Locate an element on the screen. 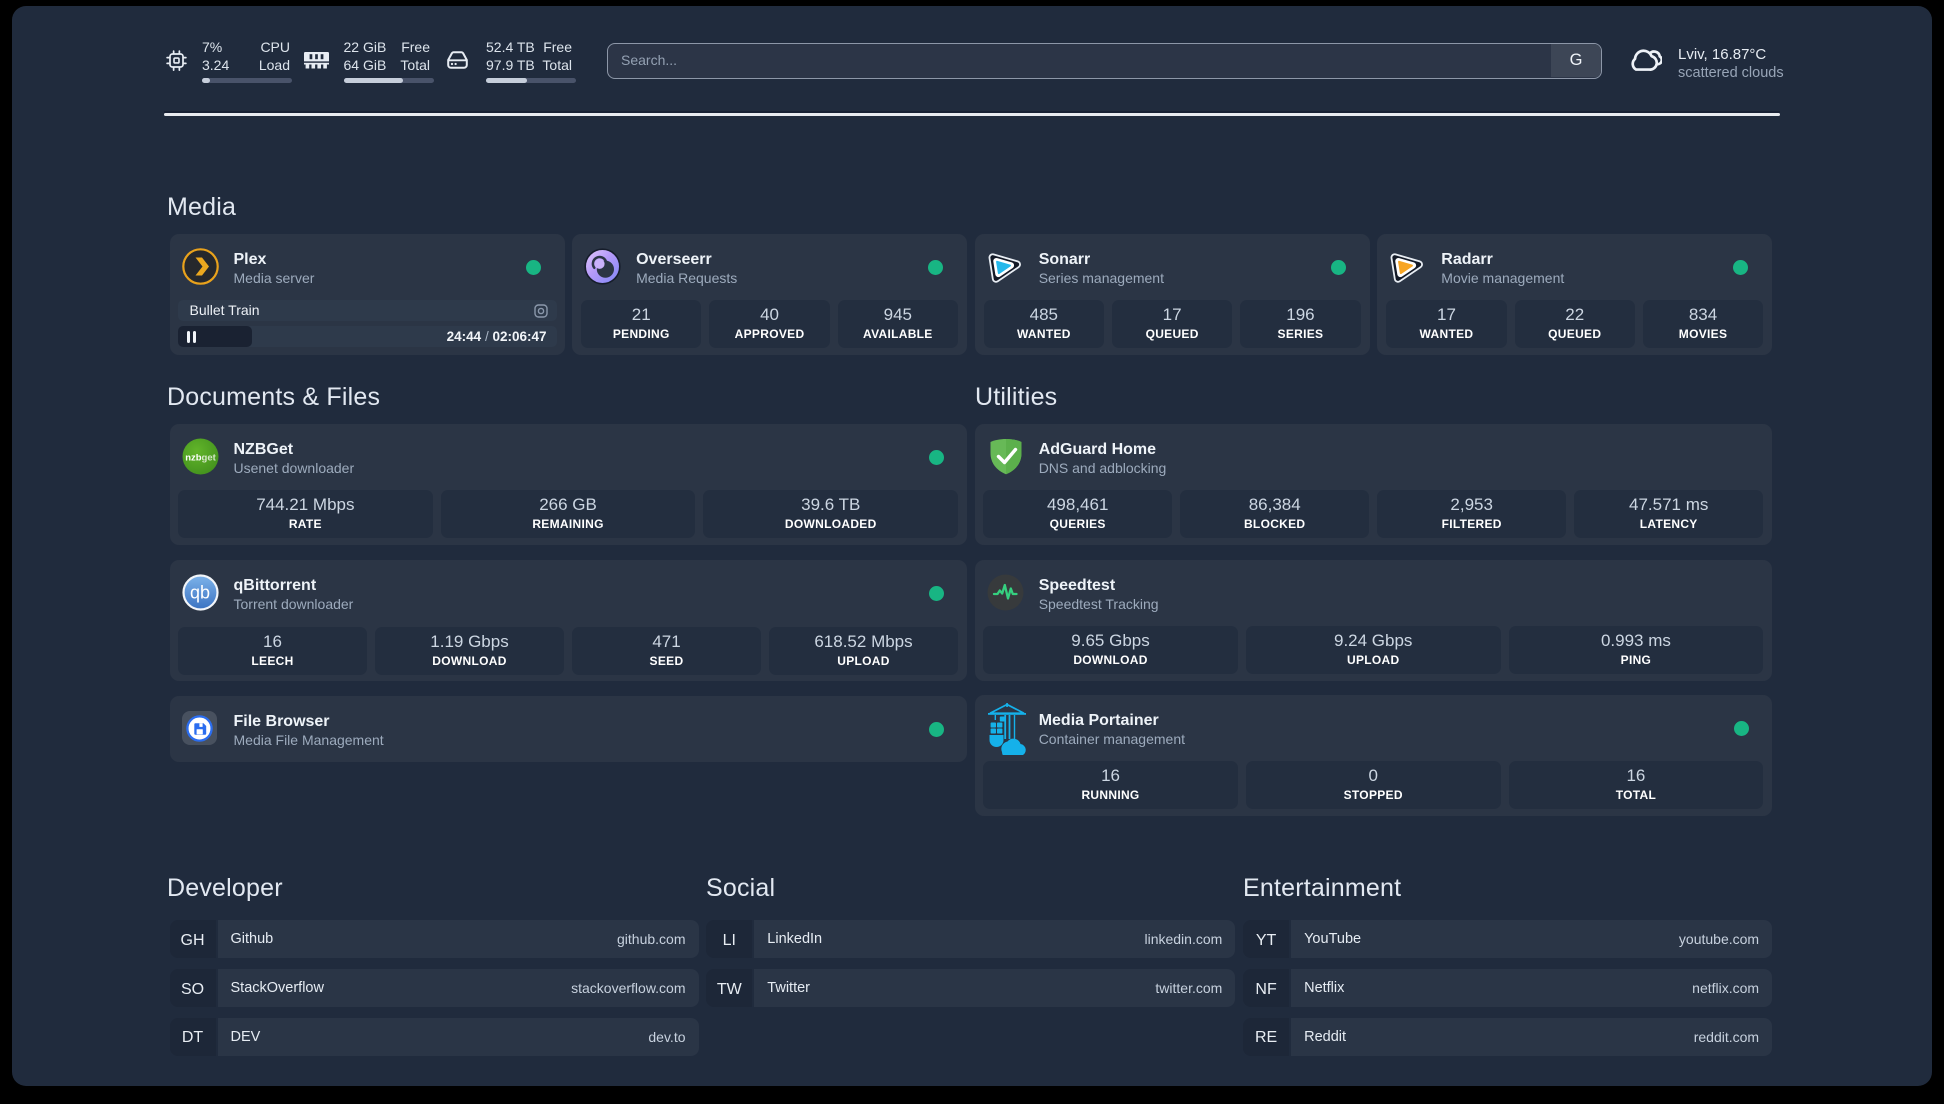 The width and height of the screenshot is (1944, 1104). svg-text: qb is located at coordinates (199, 593).